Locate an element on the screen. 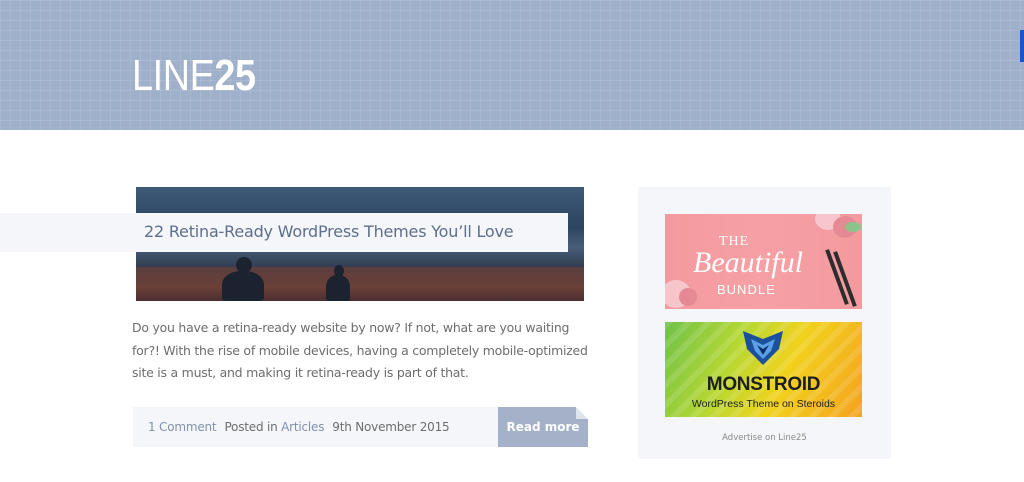 Image resolution: width=1024 pixels, height=482 pixels. ad2-title: MONSTROID is located at coordinates (763, 384).